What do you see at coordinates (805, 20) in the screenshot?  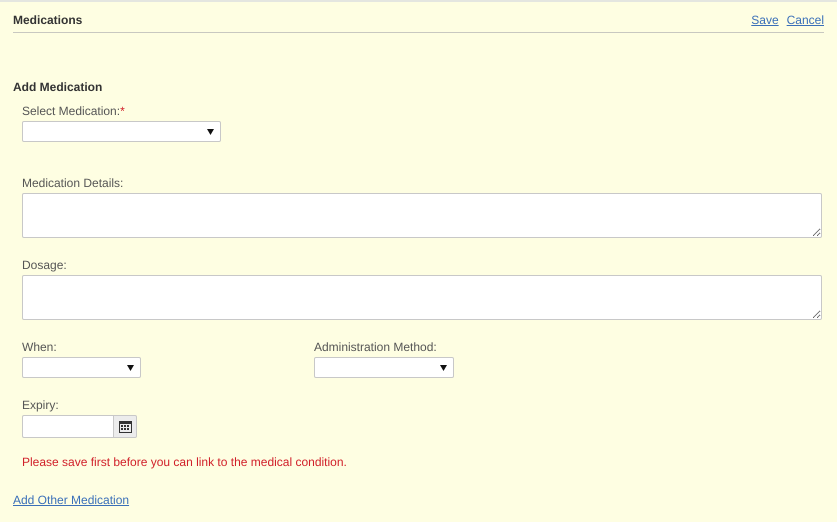 I see `header-link: Cancel` at bounding box center [805, 20].